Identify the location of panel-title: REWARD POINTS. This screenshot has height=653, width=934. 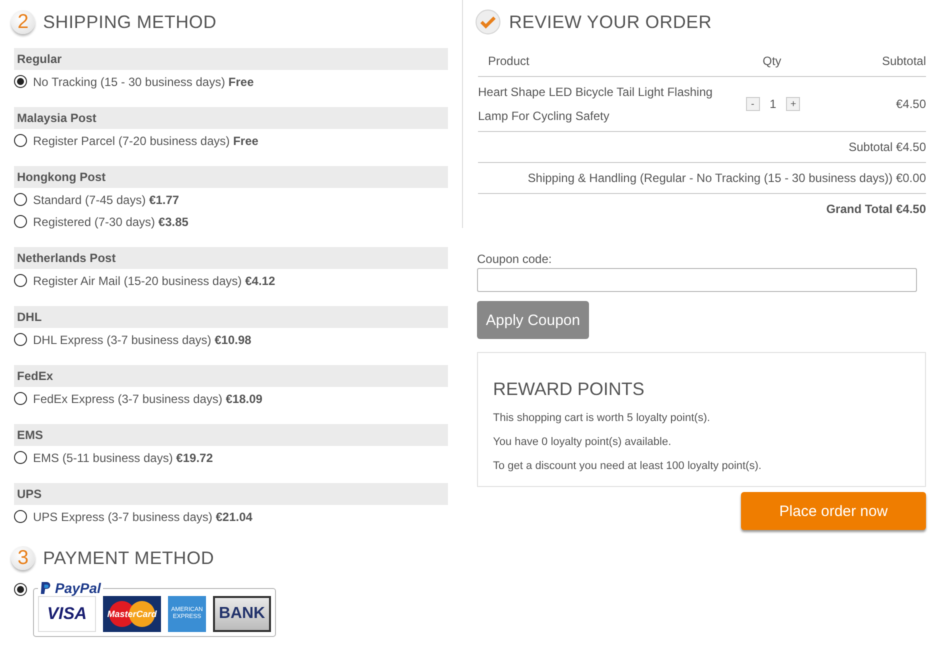
(569, 389).